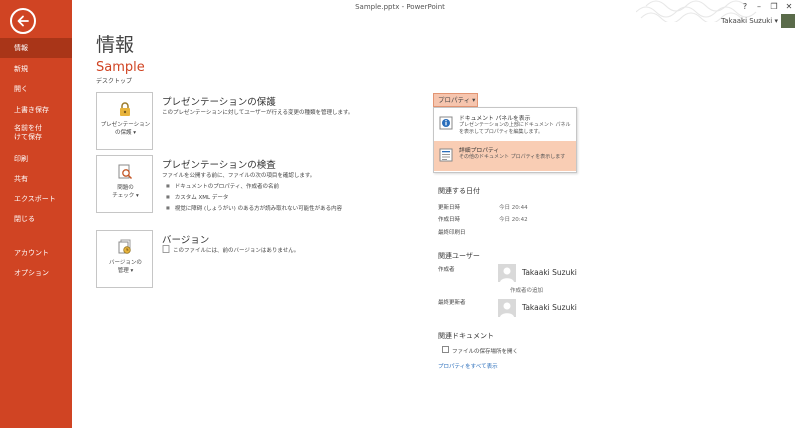 The width and height of the screenshot is (800, 428). What do you see at coordinates (459, 256) in the screenshot?
I see `related-people-heading: 関連ユーザー` at bounding box center [459, 256].